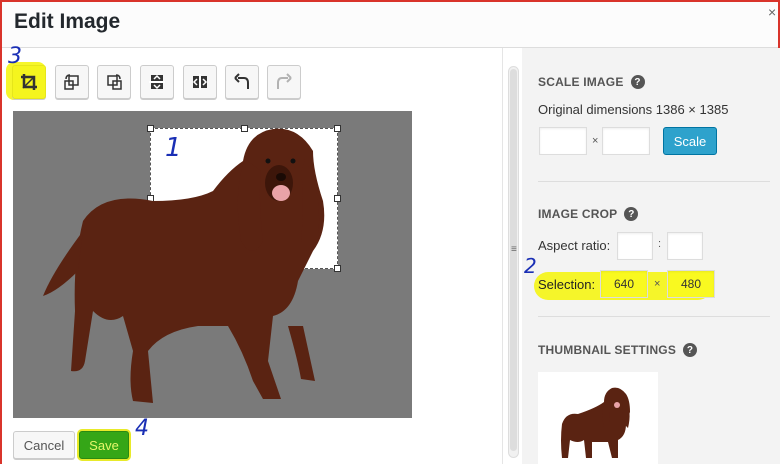  I want to click on crop-button, so click(29, 82).